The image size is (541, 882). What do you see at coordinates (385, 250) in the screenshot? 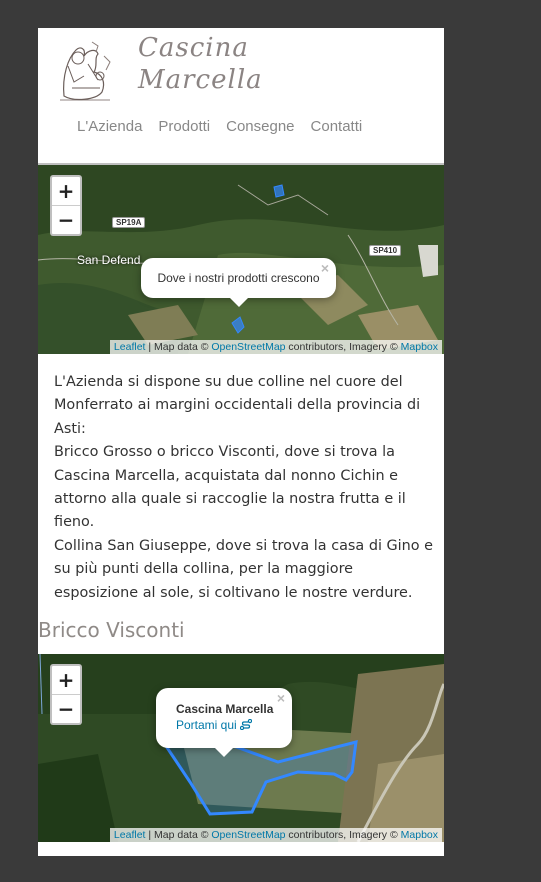
I see `road-label-sp410: SP410` at bounding box center [385, 250].